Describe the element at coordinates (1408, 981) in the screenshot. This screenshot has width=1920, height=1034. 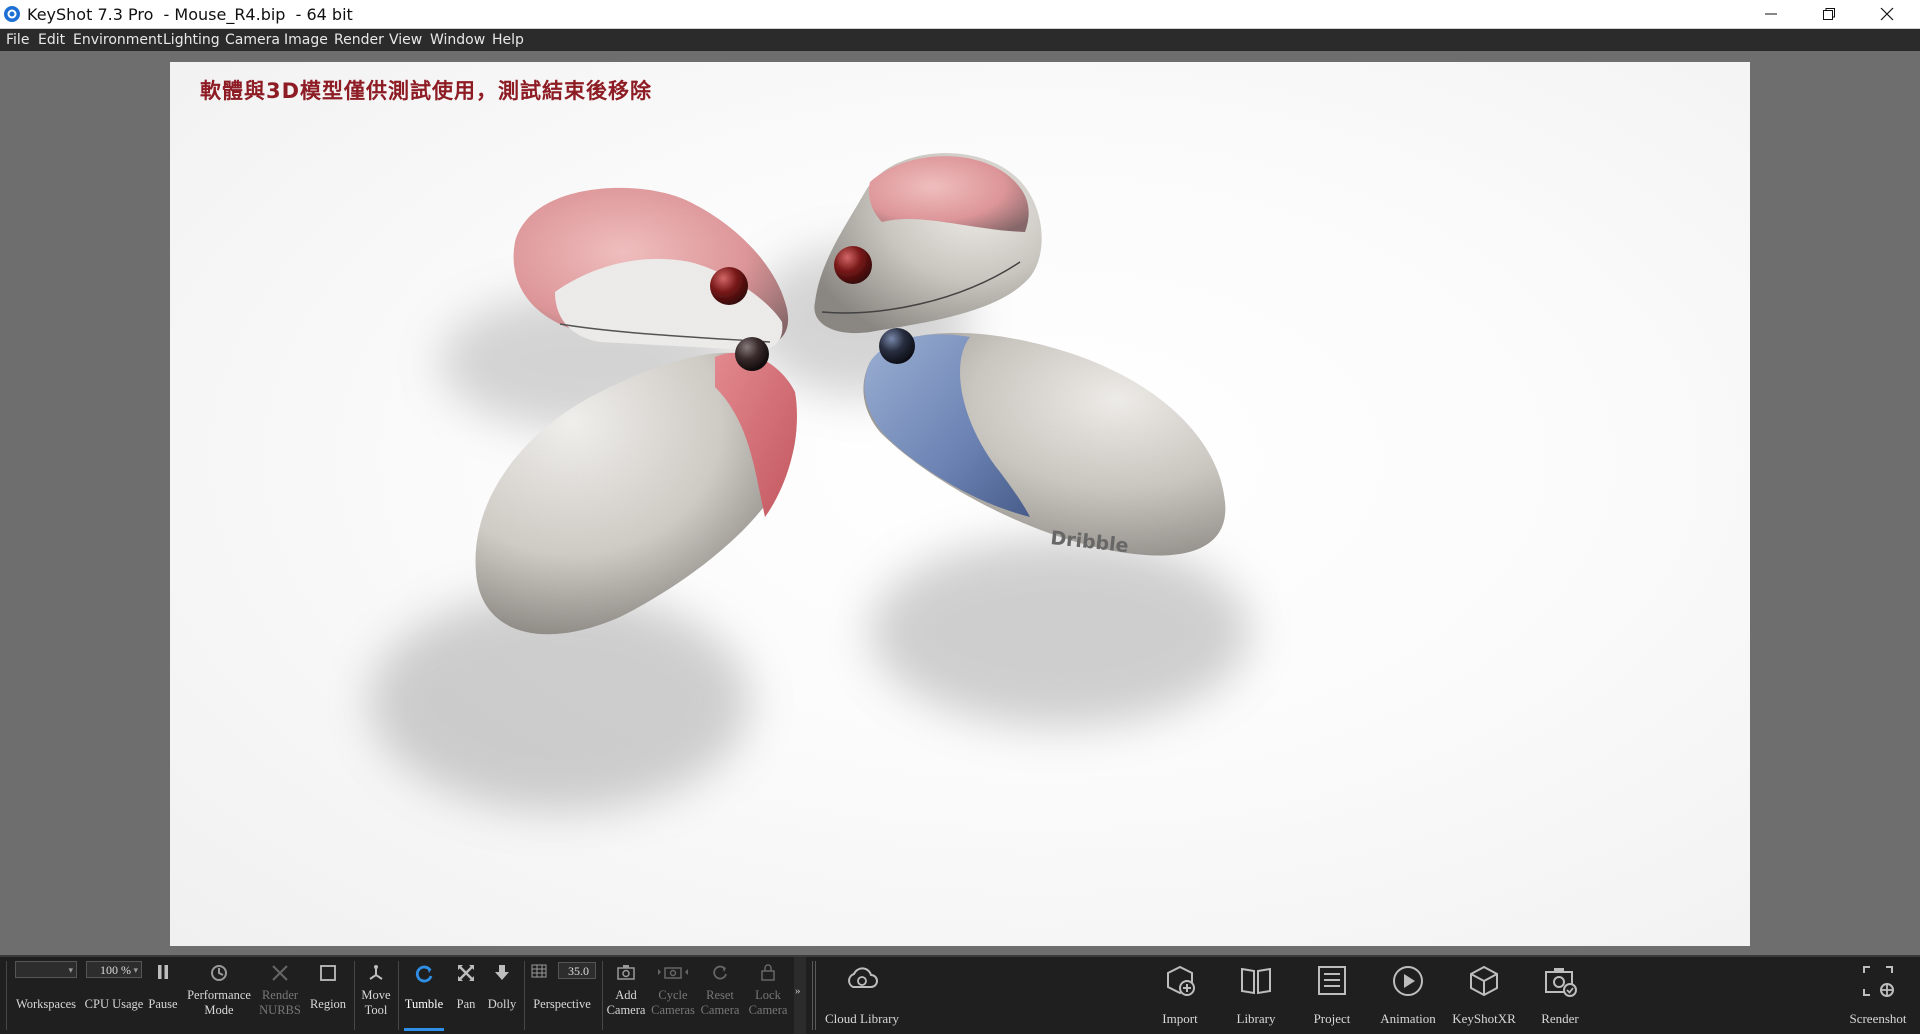
I see `animation-play-icon` at that location.